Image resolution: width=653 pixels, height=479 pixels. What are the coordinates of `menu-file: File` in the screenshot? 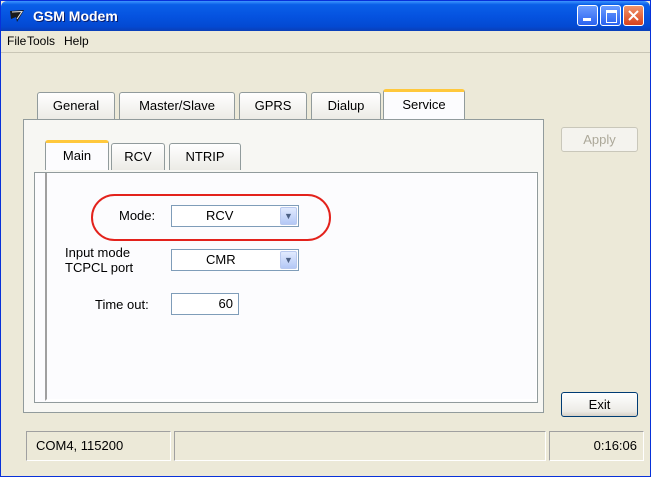 It's located at (16, 41).